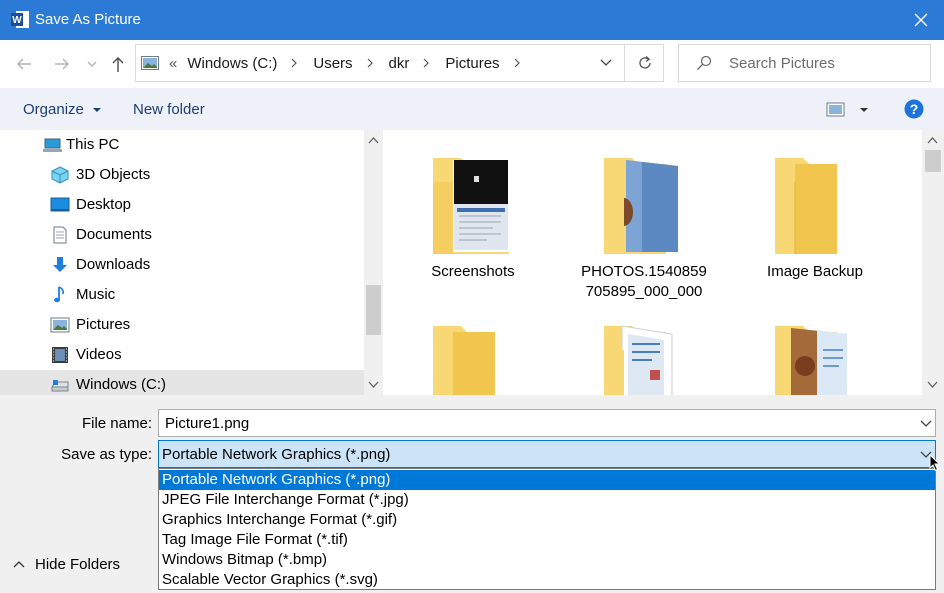  Describe the element at coordinates (24, 64) in the screenshot. I see `back-arrow-icon` at that location.